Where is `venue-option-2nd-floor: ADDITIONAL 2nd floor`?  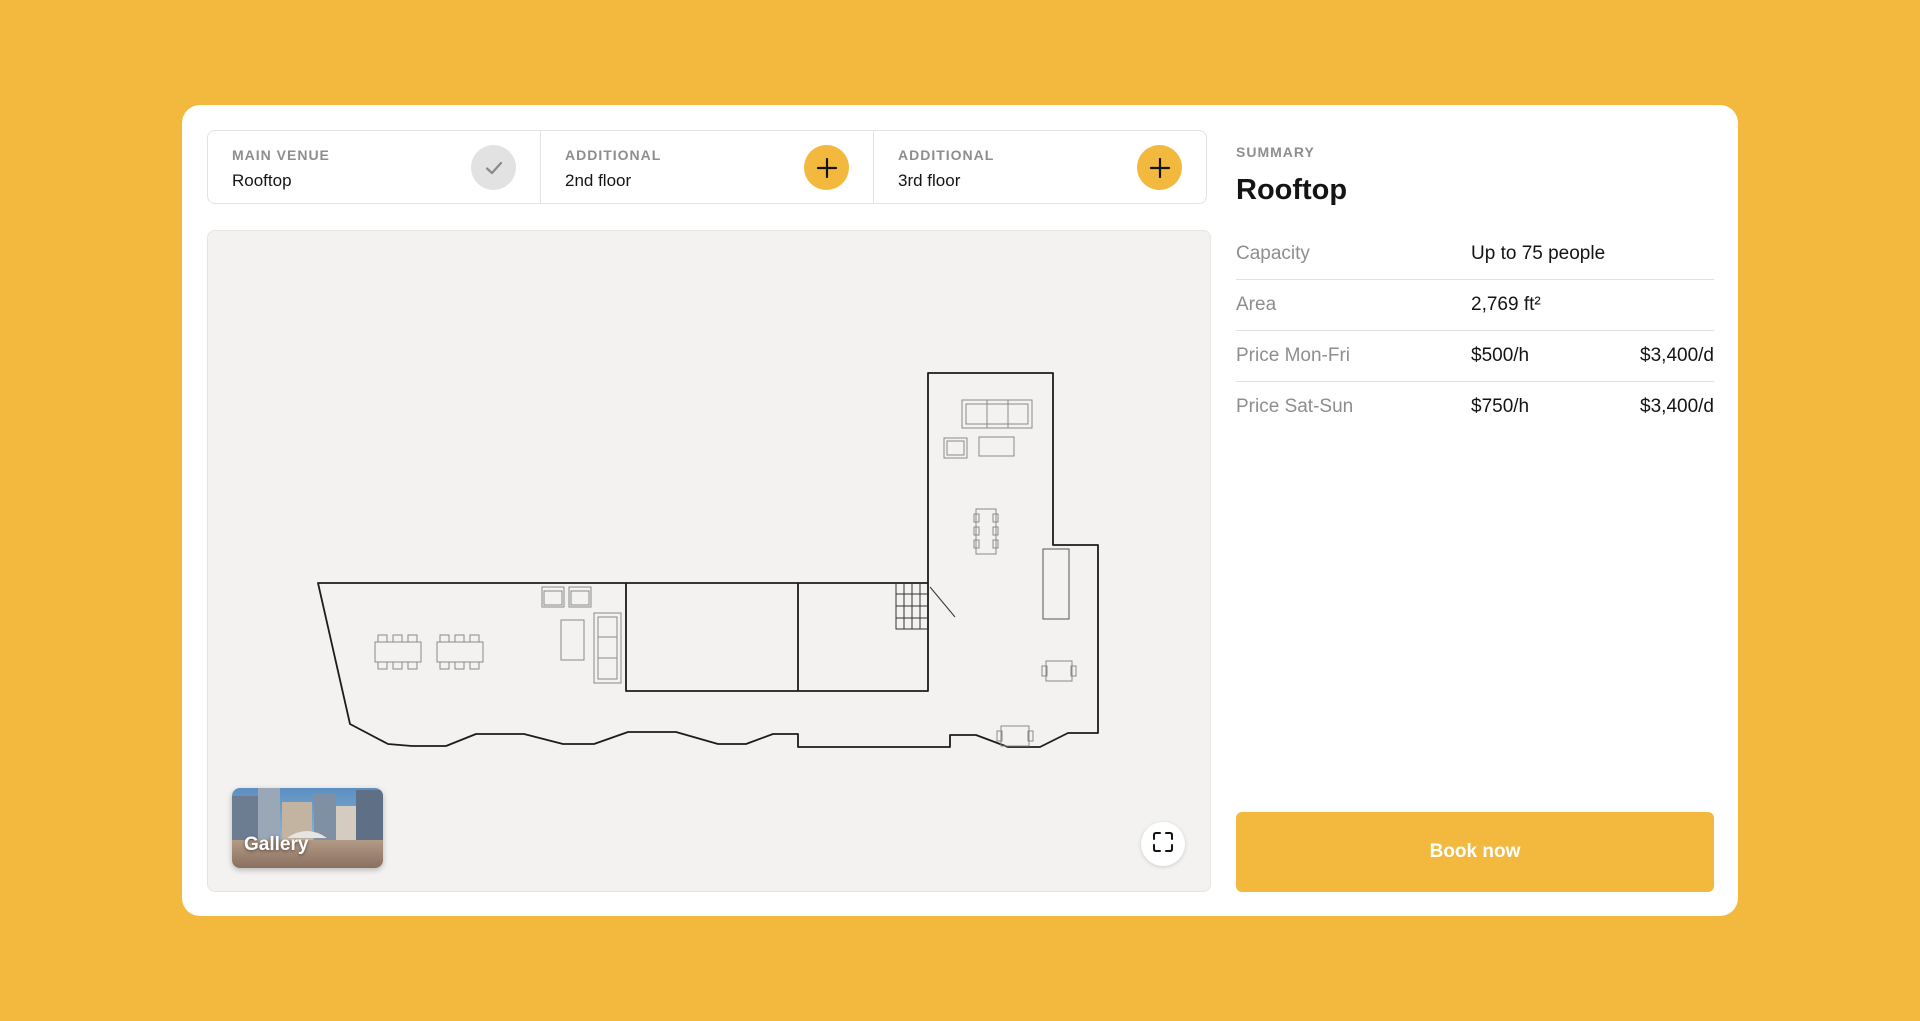
venue-option-2nd-floor: ADDITIONAL 2nd floor is located at coordinates (706, 167).